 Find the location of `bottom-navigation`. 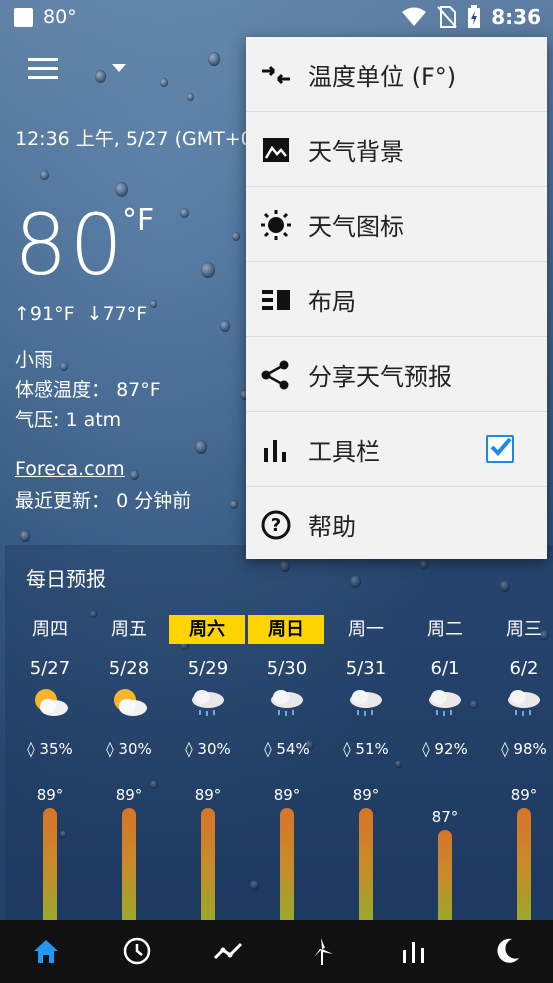

bottom-navigation is located at coordinates (276, 951).